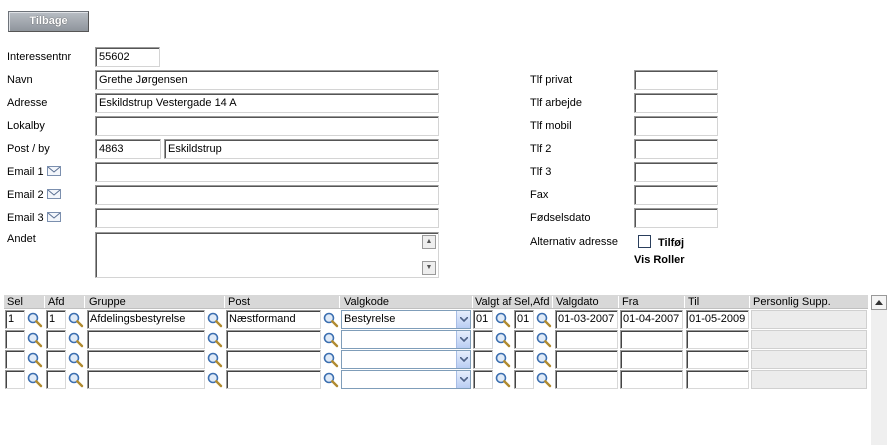 This screenshot has height=445, width=894. I want to click on tlf2-input, so click(676, 149).